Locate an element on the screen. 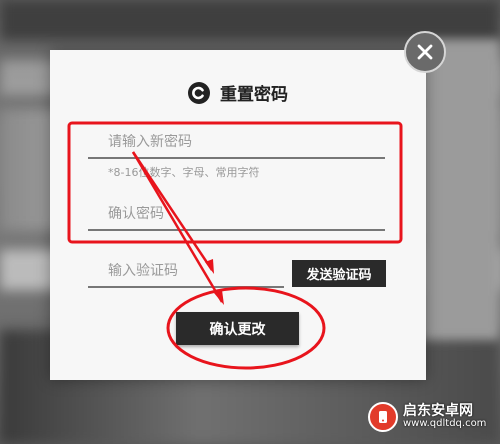  confirm-password-input is located at coordinates (236, 214).